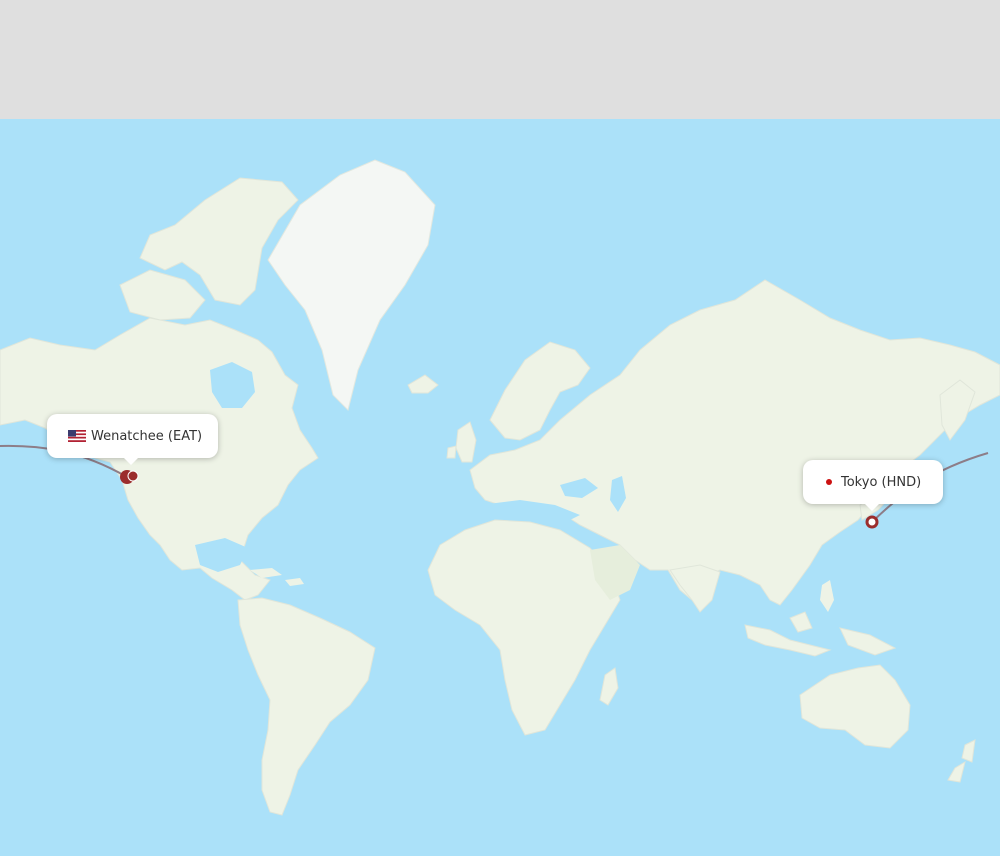 The width and height of the screenshot is (1000, 856). I want to click on destination-label-text: Tokyo (HND), so click(881, 482).